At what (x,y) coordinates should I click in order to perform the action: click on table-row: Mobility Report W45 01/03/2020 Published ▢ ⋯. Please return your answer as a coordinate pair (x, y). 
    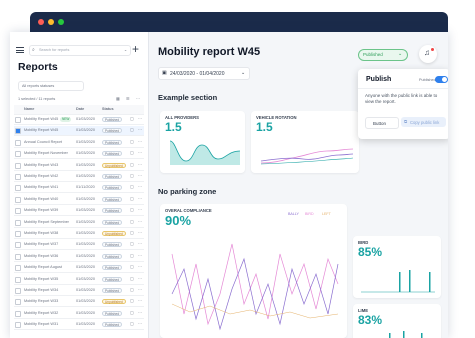
    Looking at the image, I should click on (79, 131).